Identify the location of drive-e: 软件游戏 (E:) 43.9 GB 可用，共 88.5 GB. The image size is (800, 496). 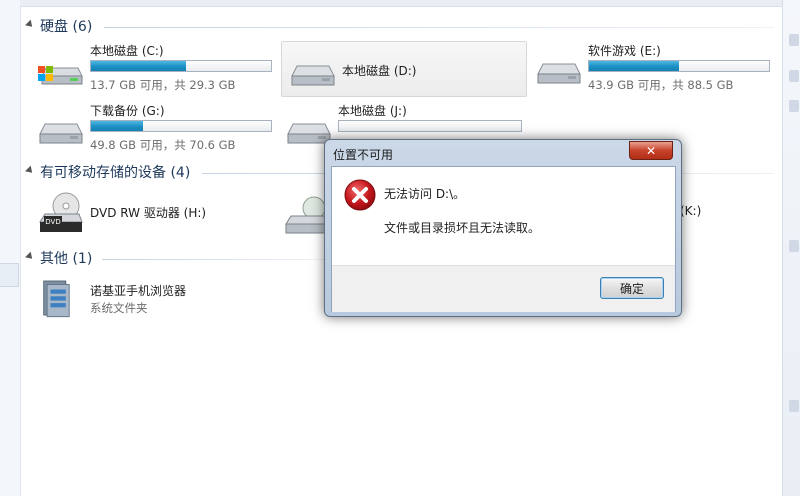
(650, 67).